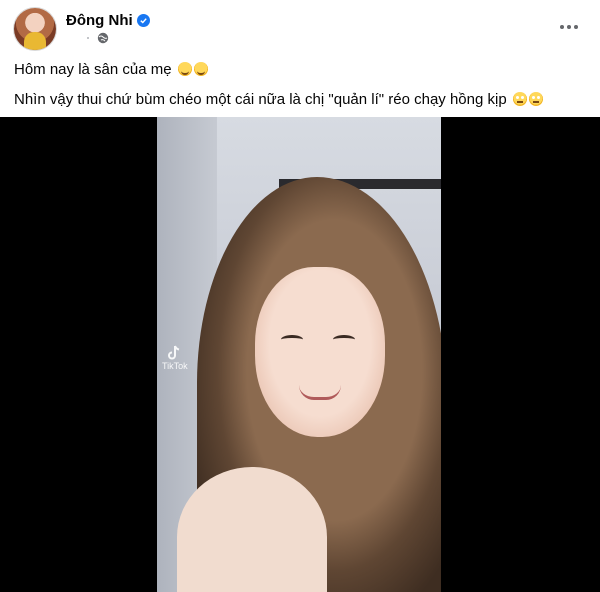 This screenshot has height=592, width=600. Describe the element at coordinates (320, 352) in the screenshot. I see `face-shape` at that location.